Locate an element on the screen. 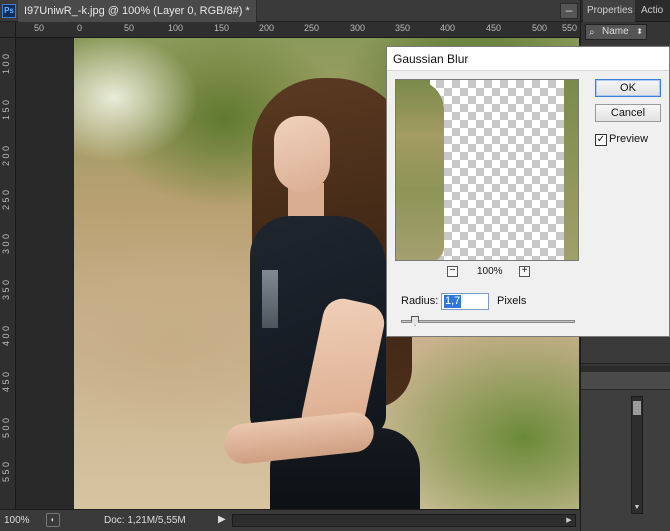 The width and height of the screenshot is (670, 531). scrollbar-thumb is located at coordinates (637, 408).